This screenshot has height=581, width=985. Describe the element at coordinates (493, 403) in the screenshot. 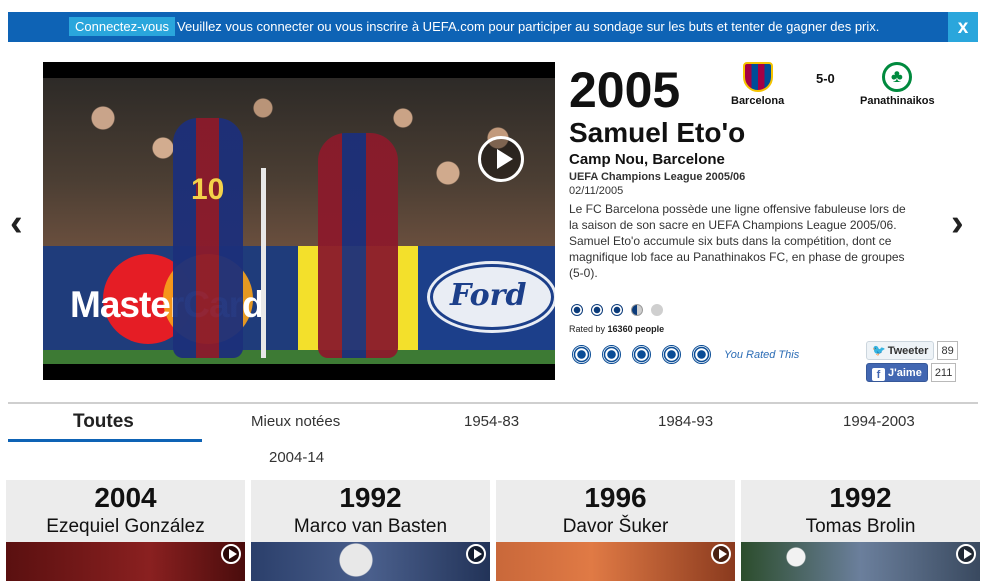

I see `divider` at that location.